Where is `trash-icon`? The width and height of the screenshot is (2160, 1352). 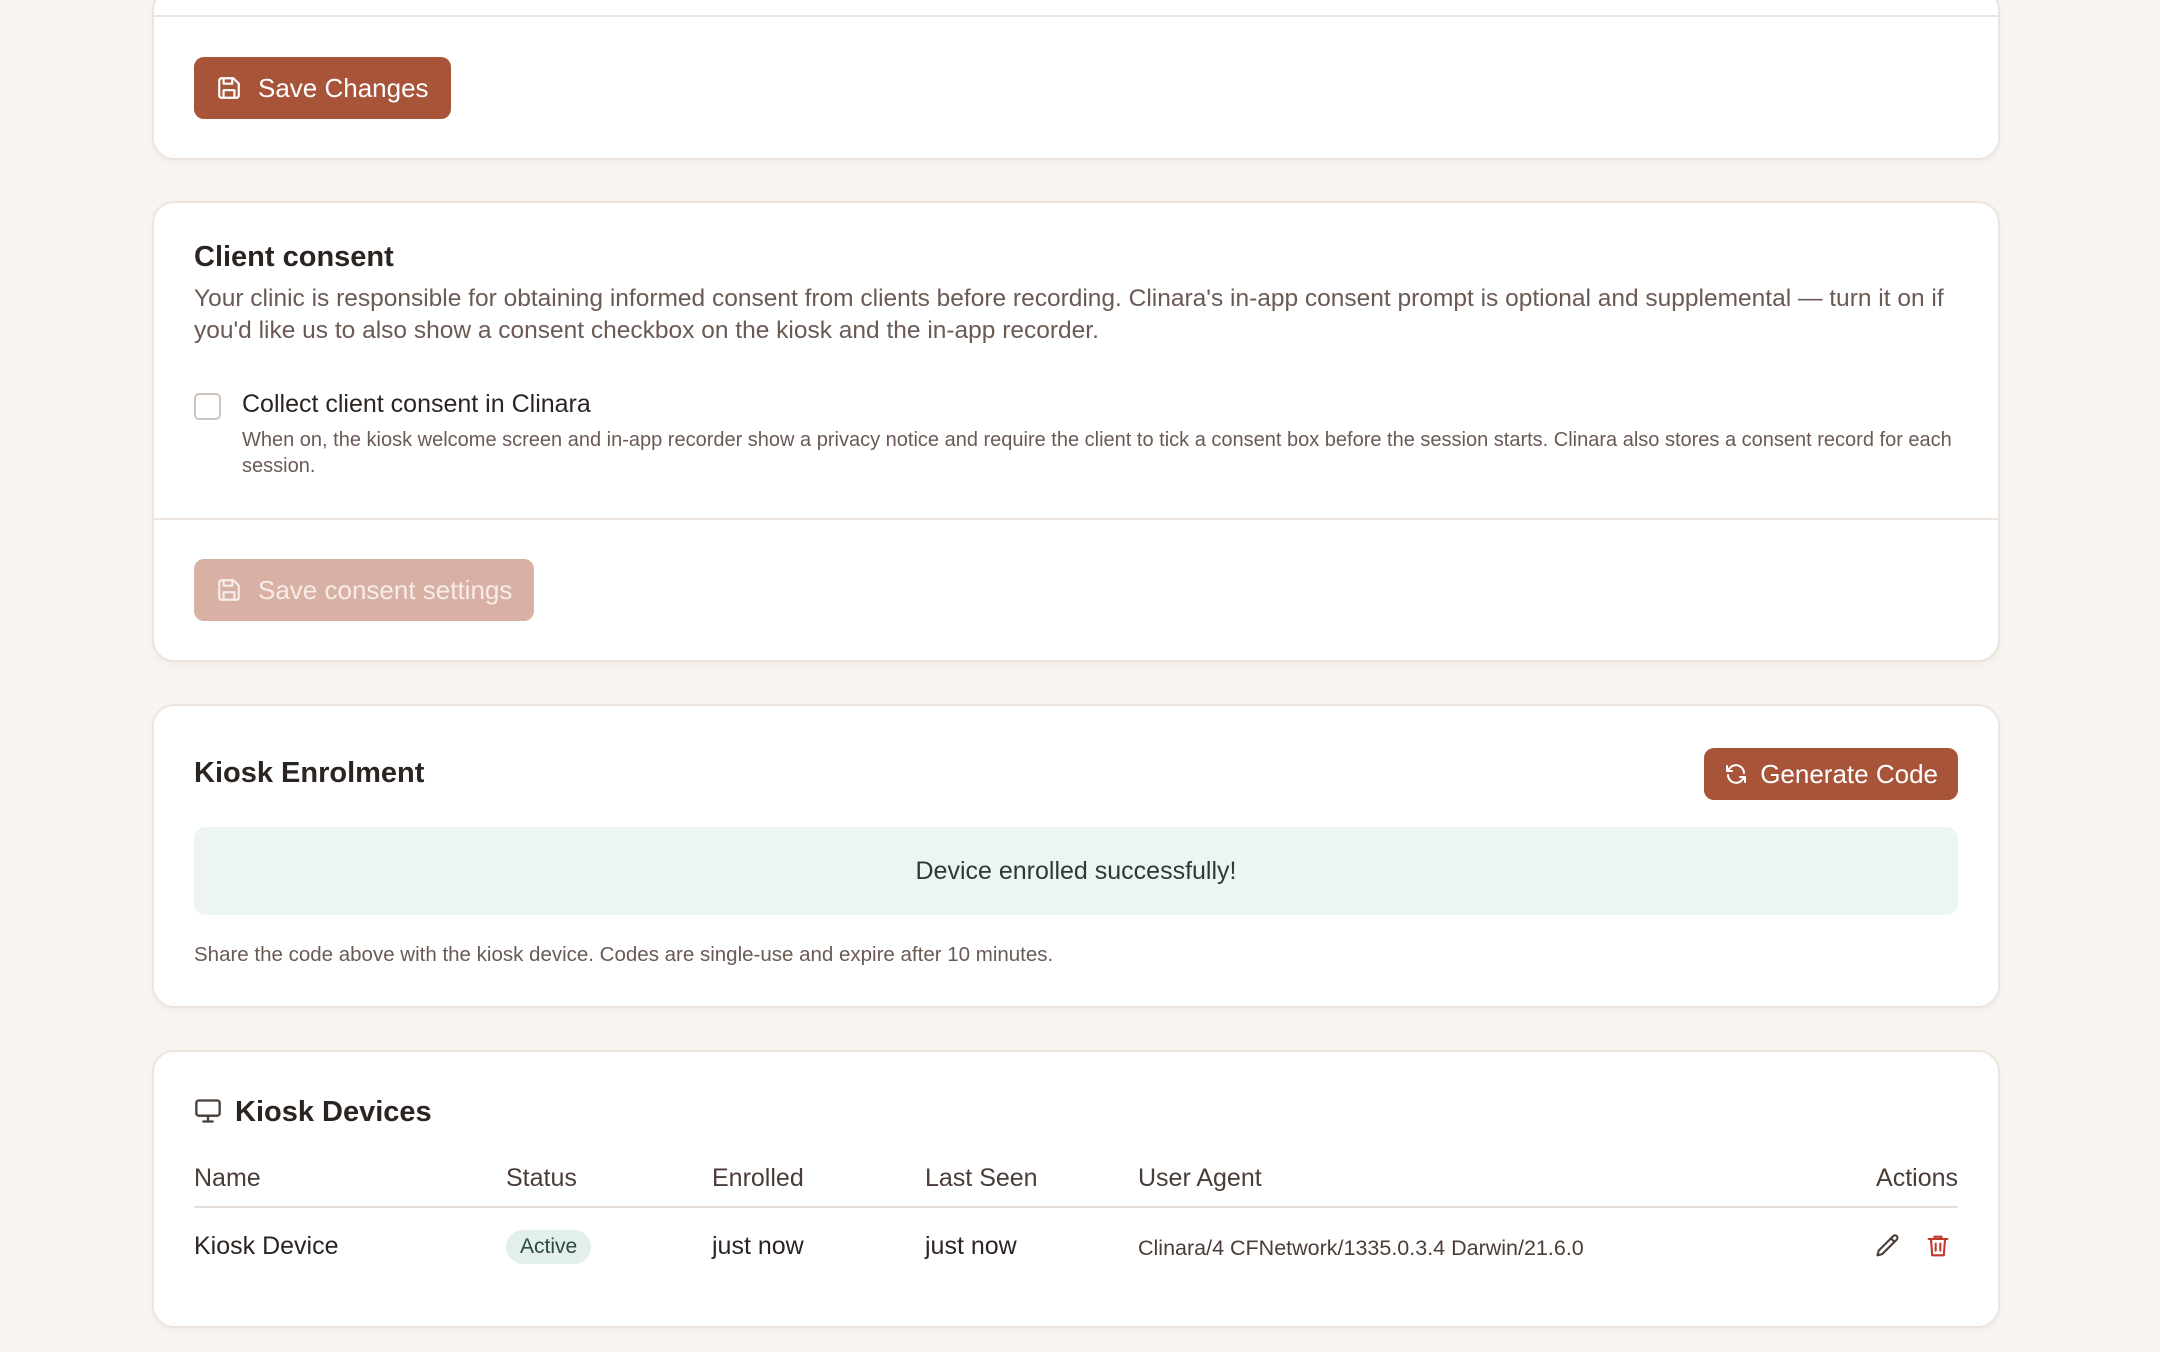 trash-icon is located at coordinates (1938, 1246).